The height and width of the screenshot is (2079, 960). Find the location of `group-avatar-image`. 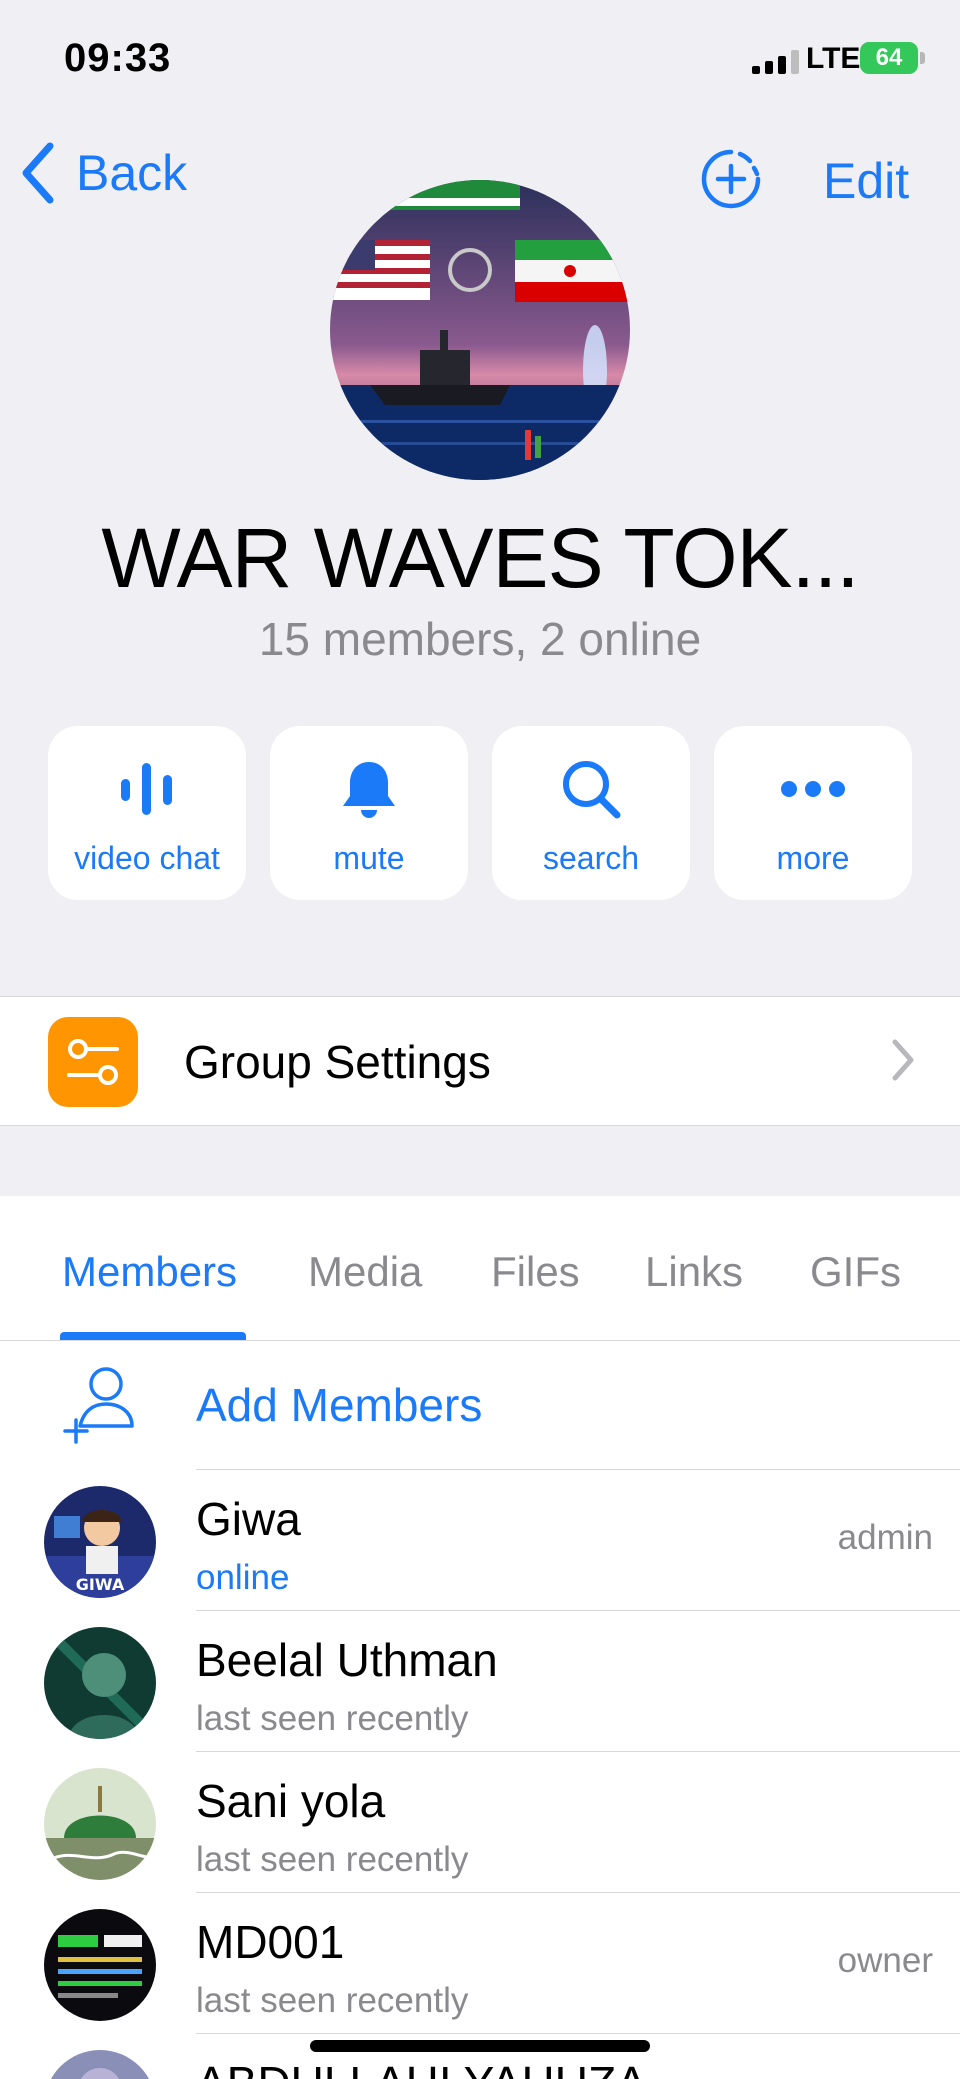

group-avatar-image is located at coordinates (480, 330).